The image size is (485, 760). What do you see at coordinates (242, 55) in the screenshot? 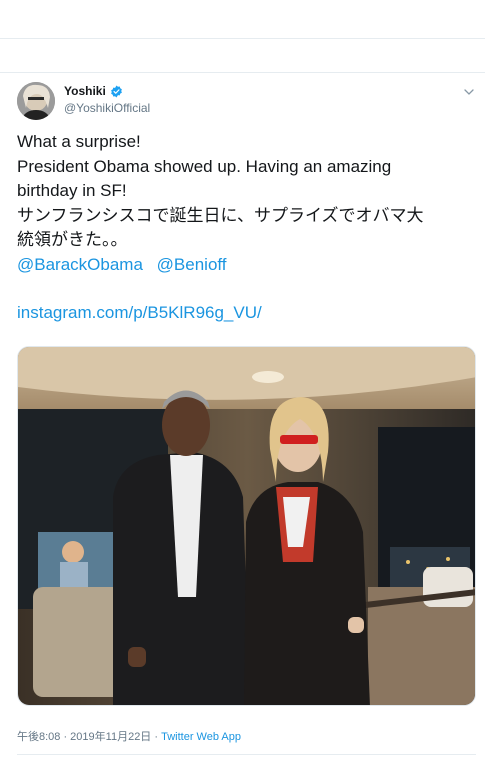
I see `gap-band` at bounding box center [242, 55].